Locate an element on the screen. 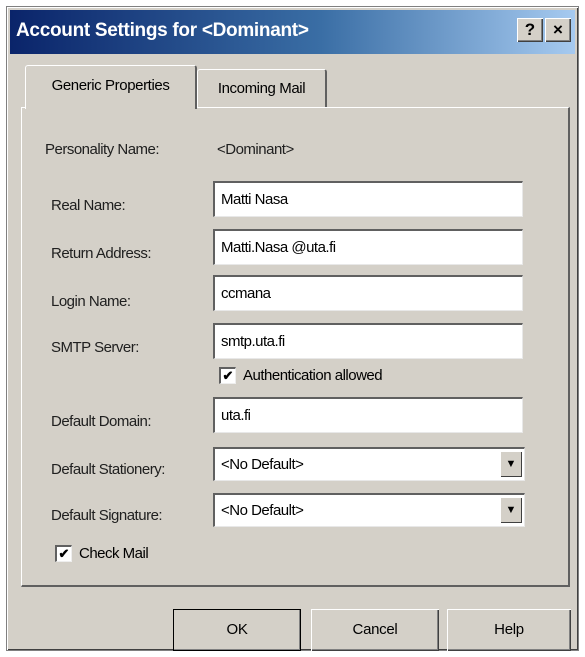 The height and width of the screenshot is (657, 585). real-name-label: Real Name: is located at coordinates (88, 205).